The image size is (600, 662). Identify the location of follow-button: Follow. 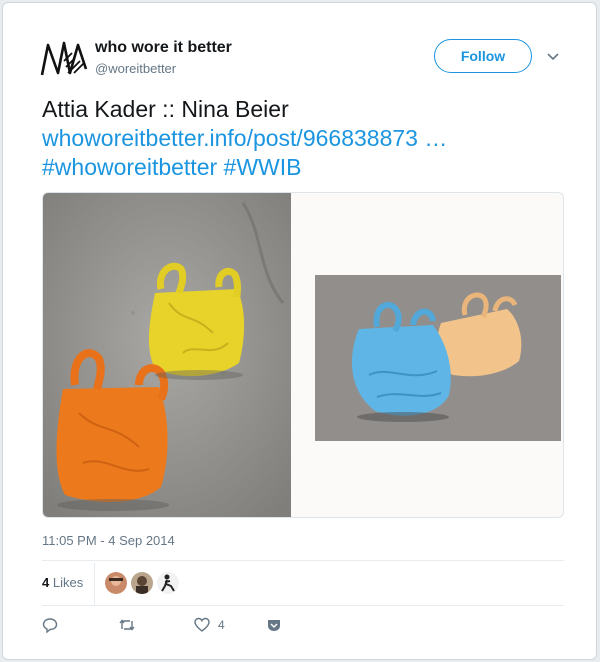
(483, 56).